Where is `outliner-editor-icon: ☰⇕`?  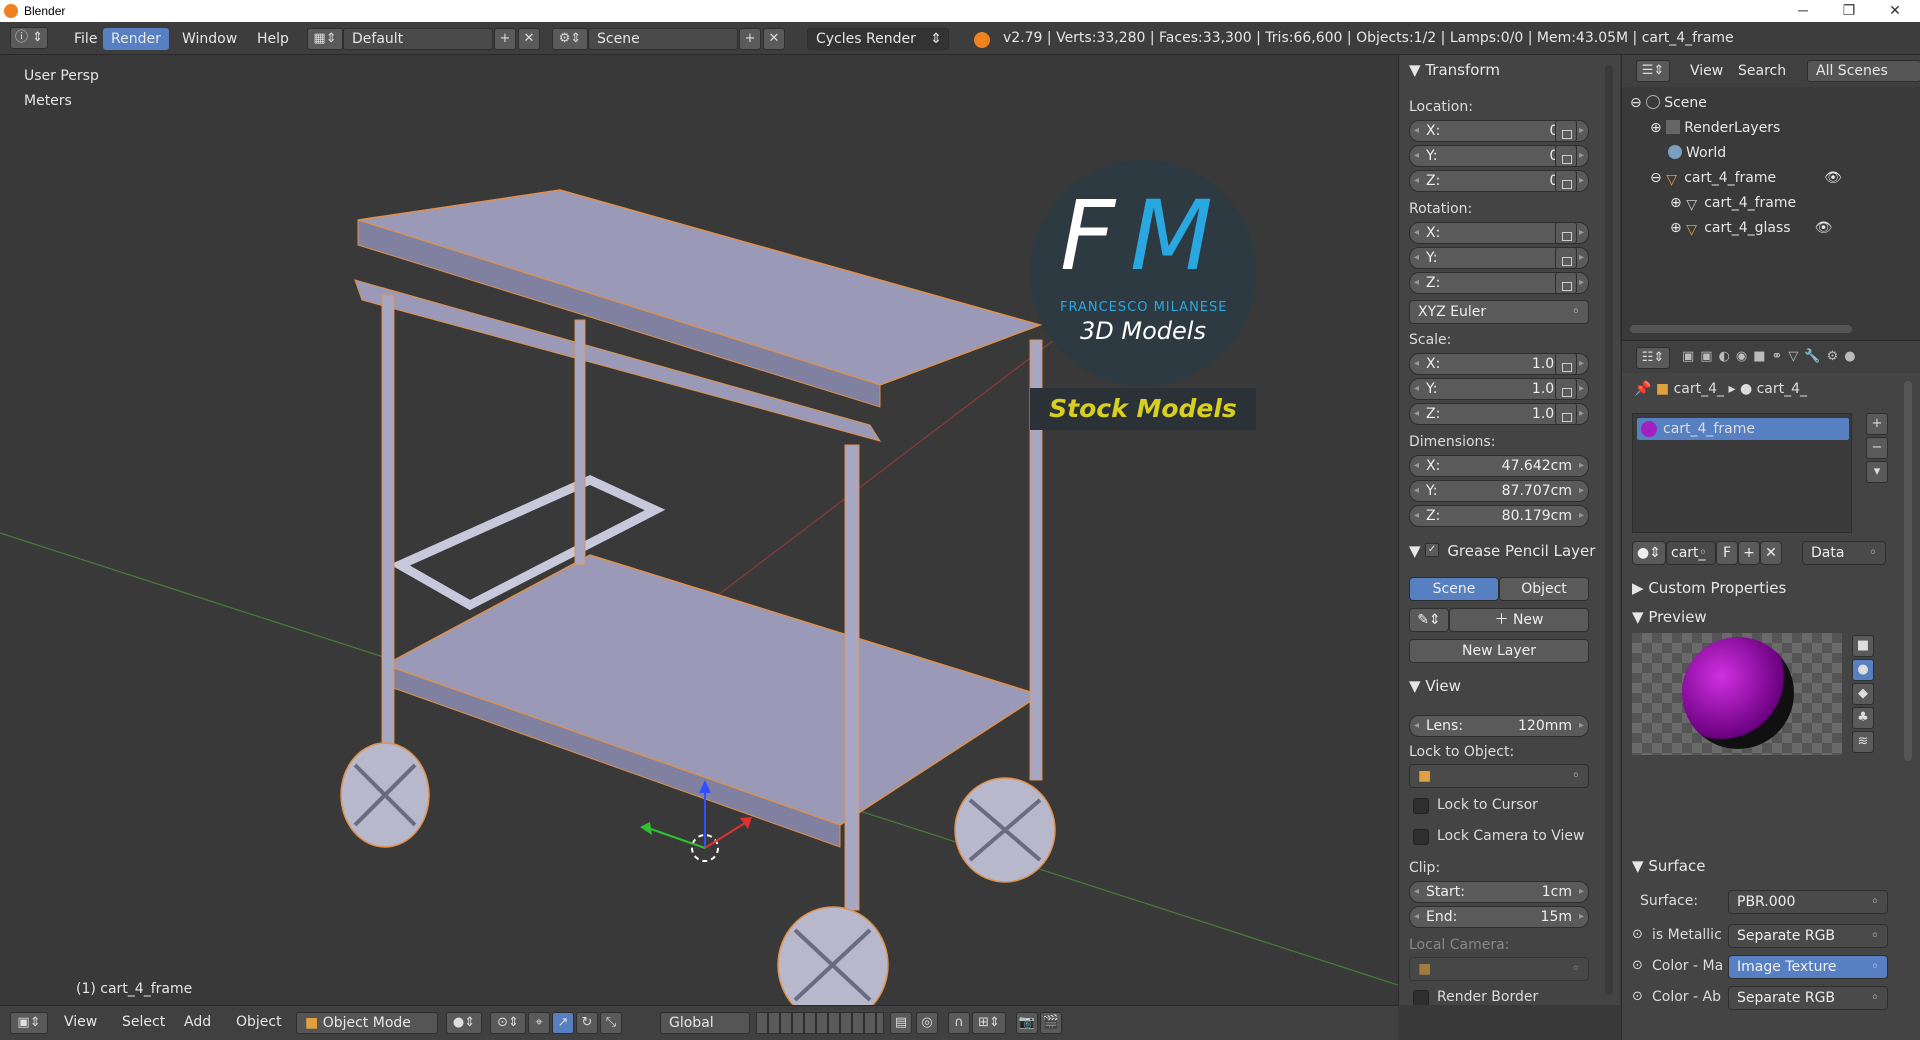 outliner-editor-icon: ☰⇕ is located at coordinates (1653, 71).